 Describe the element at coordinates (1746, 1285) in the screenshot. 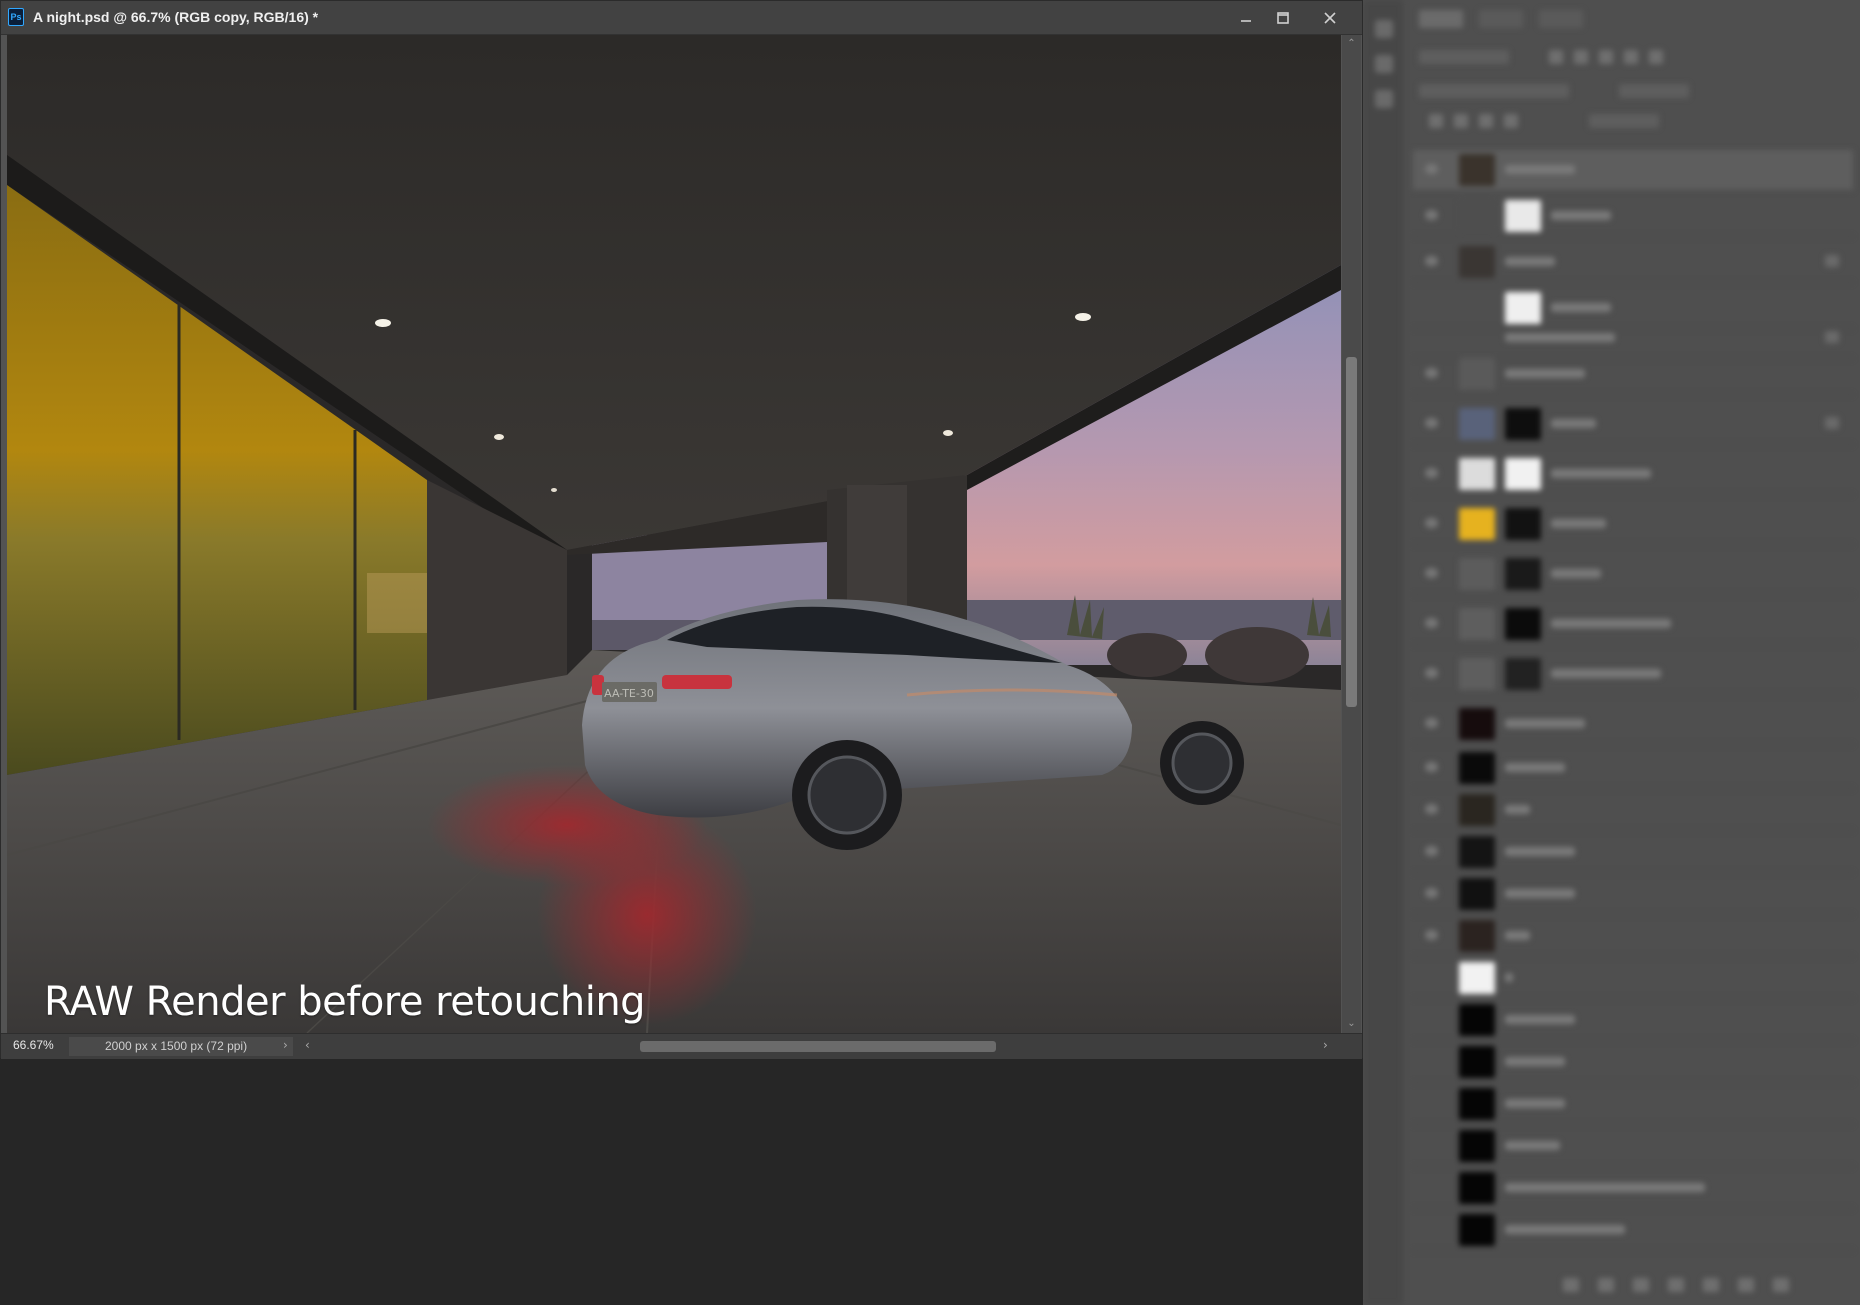

I see `new-layer-icon` at that location.